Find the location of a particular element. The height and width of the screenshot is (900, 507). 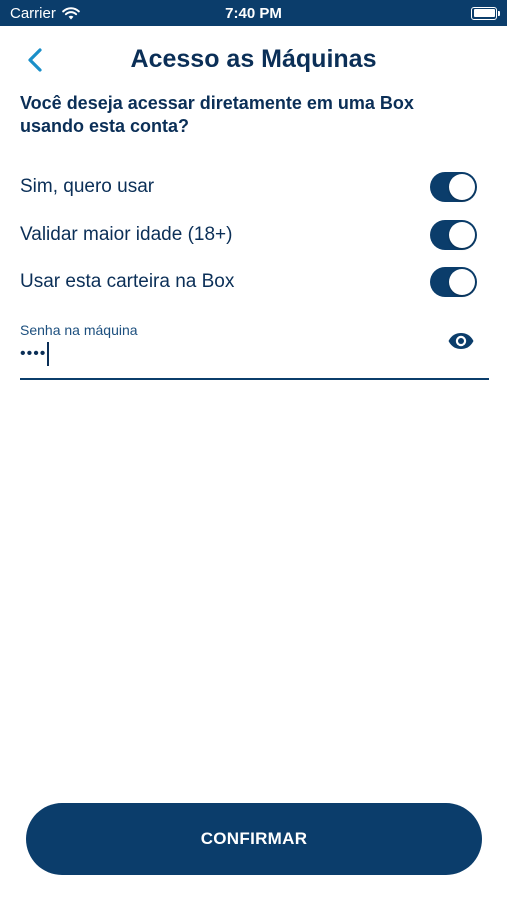

toggle-wallet is located at coordinates (453, 282).